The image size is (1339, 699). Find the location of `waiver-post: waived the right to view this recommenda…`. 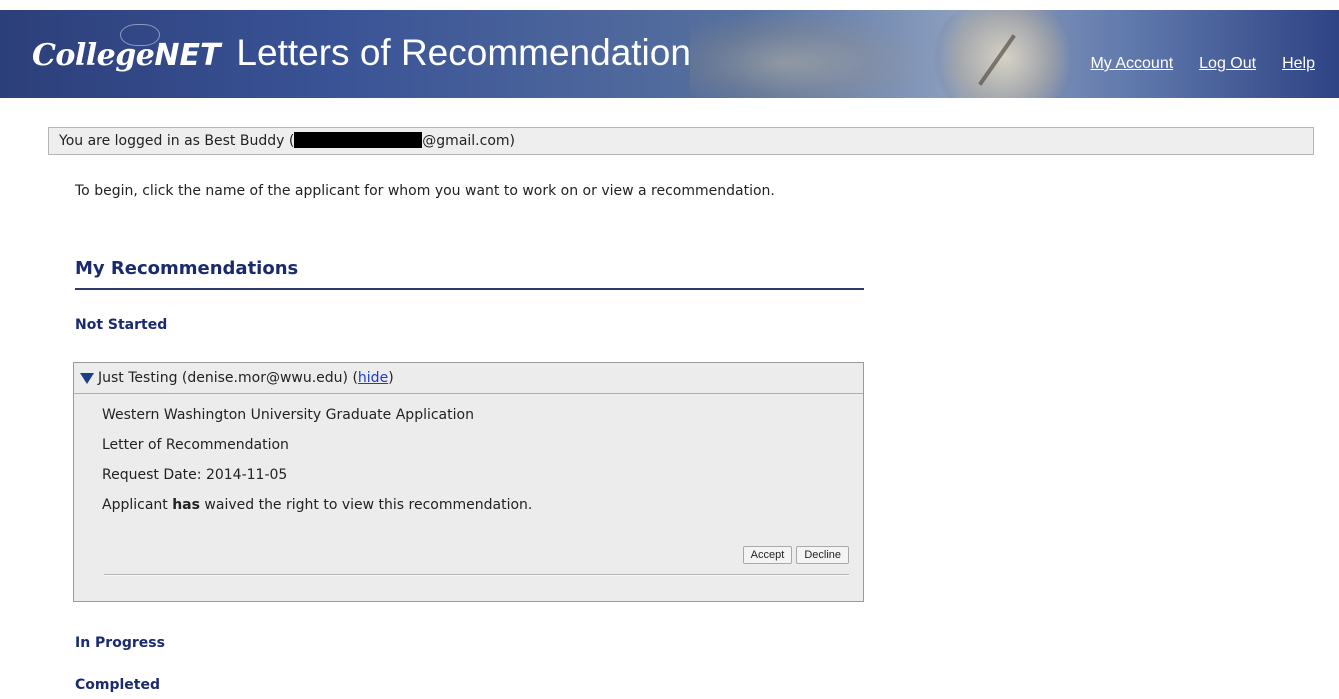

waiver-post: waived the right to view this recommenda… is located at coordinates (366, 505).